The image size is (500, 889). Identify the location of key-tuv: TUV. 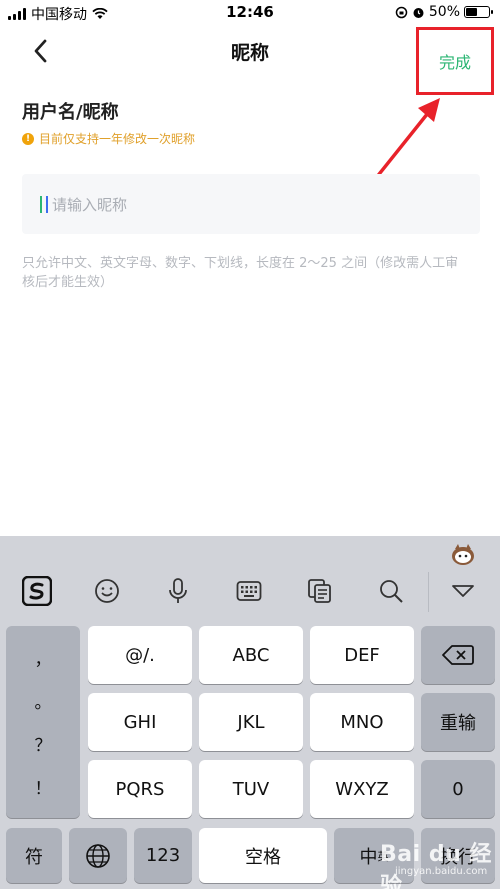
(251, 789).